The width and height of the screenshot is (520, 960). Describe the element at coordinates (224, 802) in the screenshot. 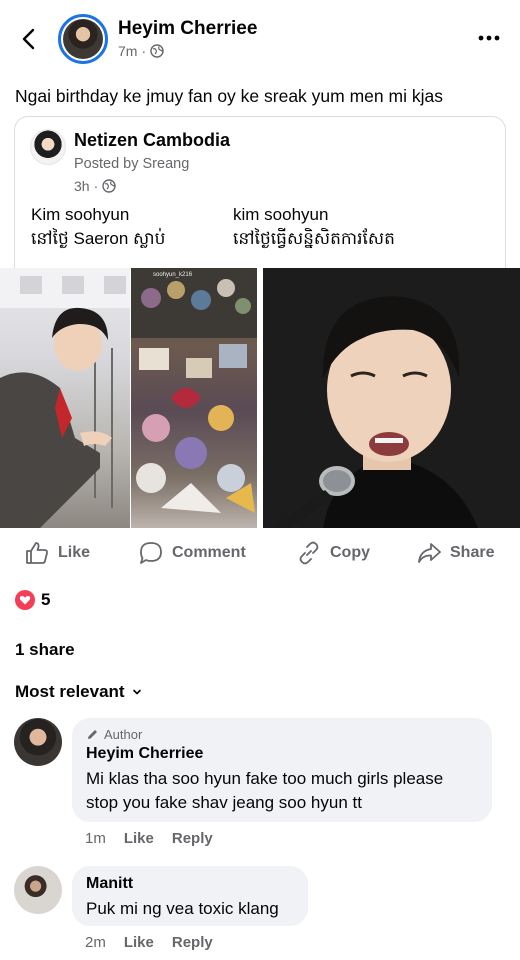

I see `comment-text-line2: stop you fake shav jeang soo hyun tt` at that location.